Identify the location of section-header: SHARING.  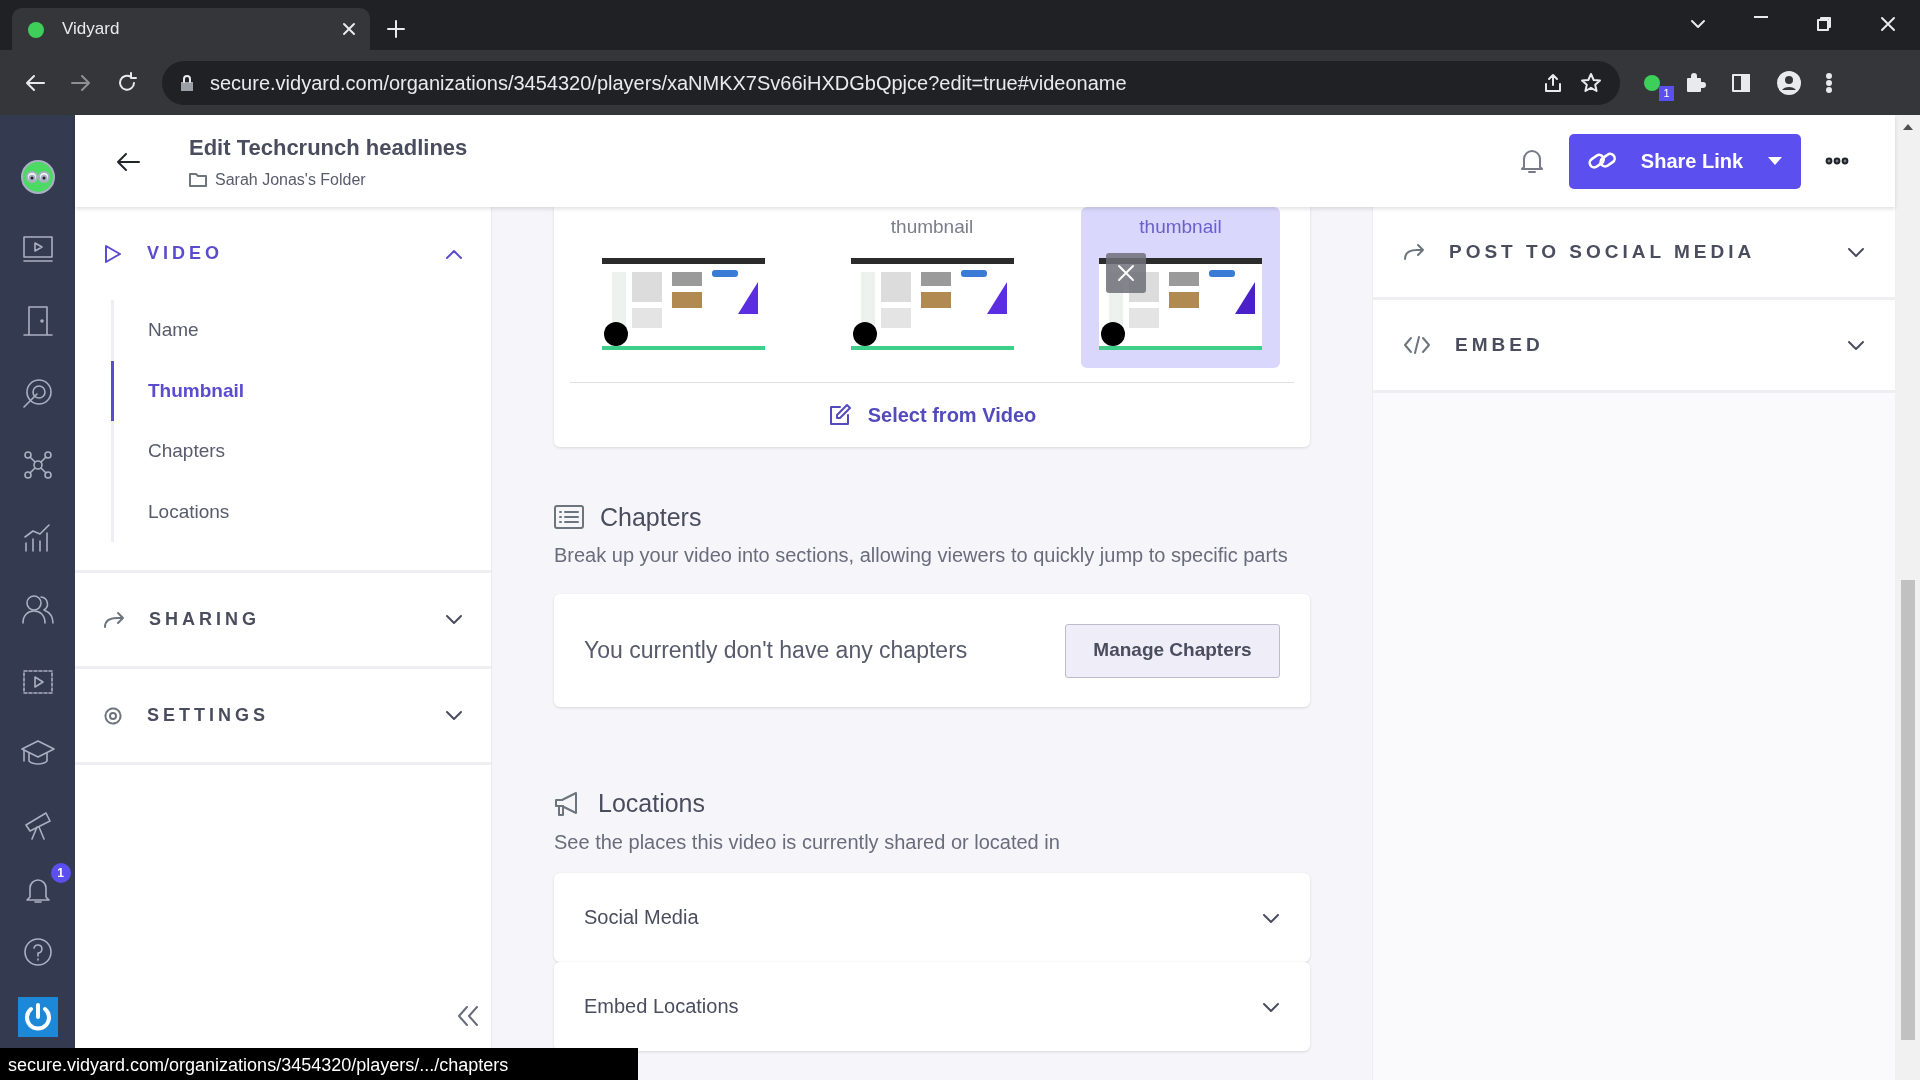
(283, 619).